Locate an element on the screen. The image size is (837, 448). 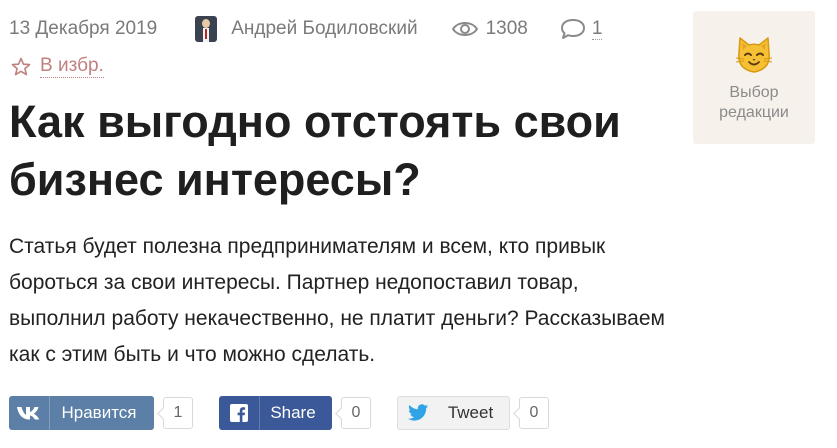
vk-like-count: 1 is located at coordinates (178, 413).